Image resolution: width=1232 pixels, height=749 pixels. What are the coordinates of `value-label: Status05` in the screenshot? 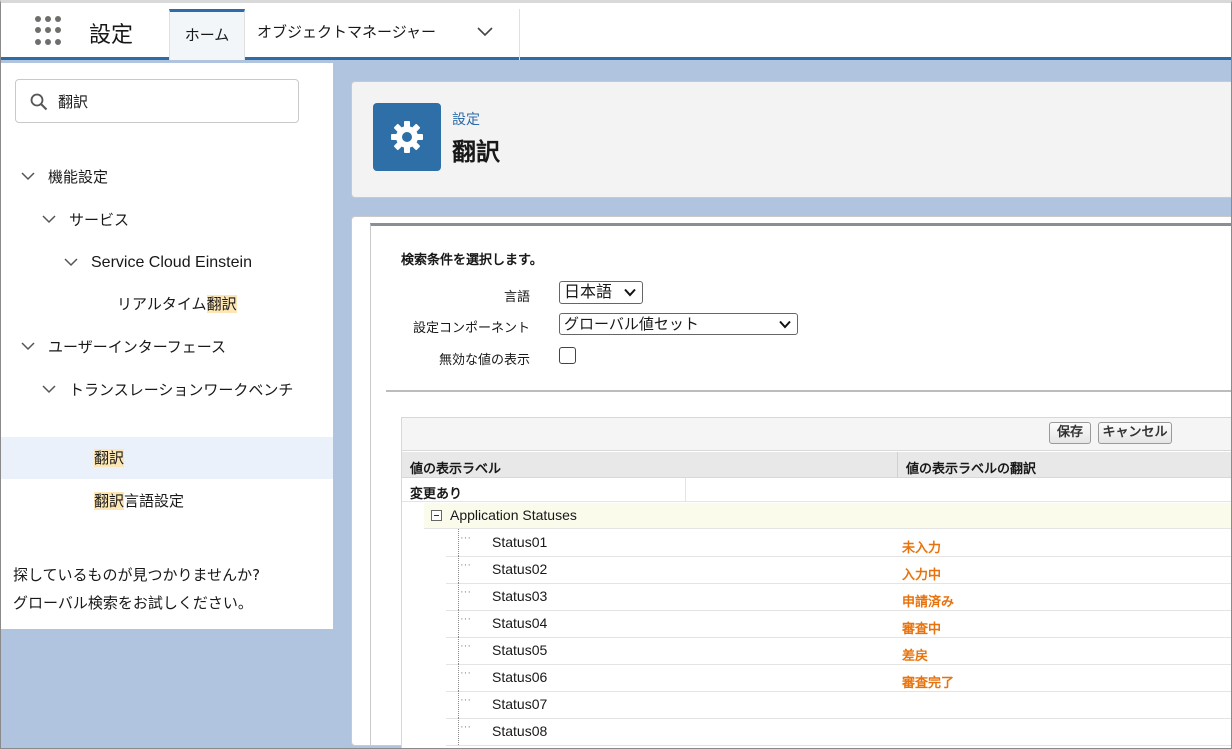 It's located at (520, 650).